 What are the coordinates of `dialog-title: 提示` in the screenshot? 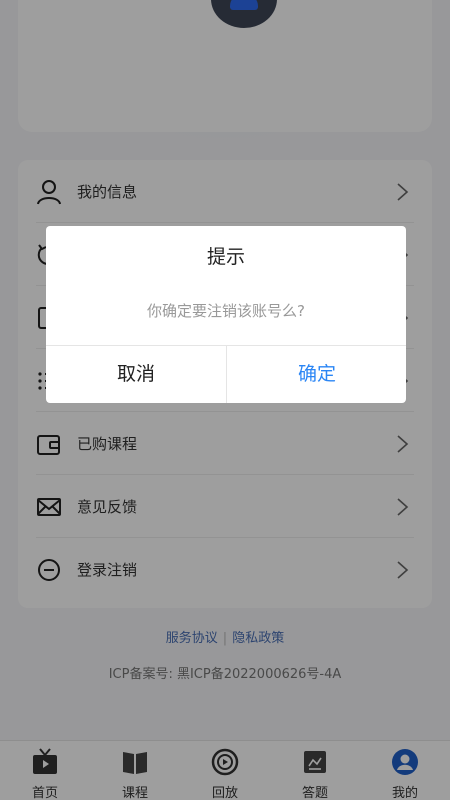 It's located at (225, 257).